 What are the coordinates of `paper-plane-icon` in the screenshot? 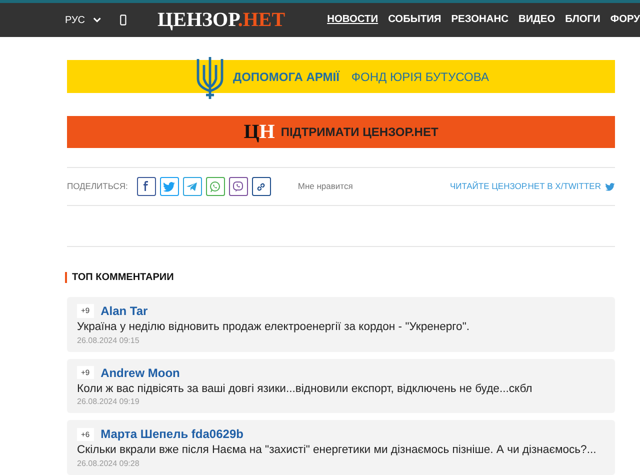 It's located at (192, 186).